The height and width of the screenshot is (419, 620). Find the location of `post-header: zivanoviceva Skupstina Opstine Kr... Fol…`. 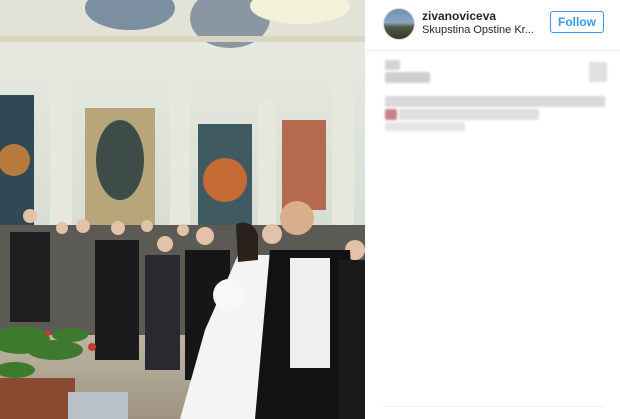

post-header: zivanoviceva Skupstina Opstine Kr... Fol… is located at coordinates (492, 25).